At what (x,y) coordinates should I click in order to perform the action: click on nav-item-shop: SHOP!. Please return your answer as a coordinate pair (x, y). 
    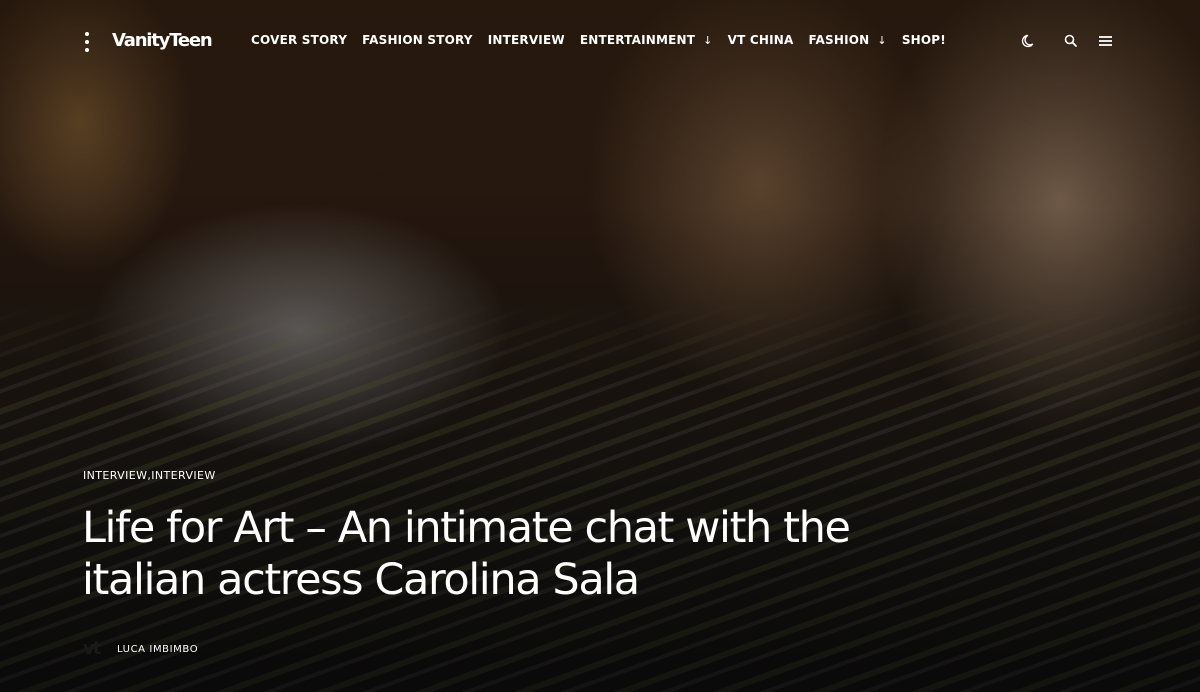
    Looking at the image, I should click on (924, 40).